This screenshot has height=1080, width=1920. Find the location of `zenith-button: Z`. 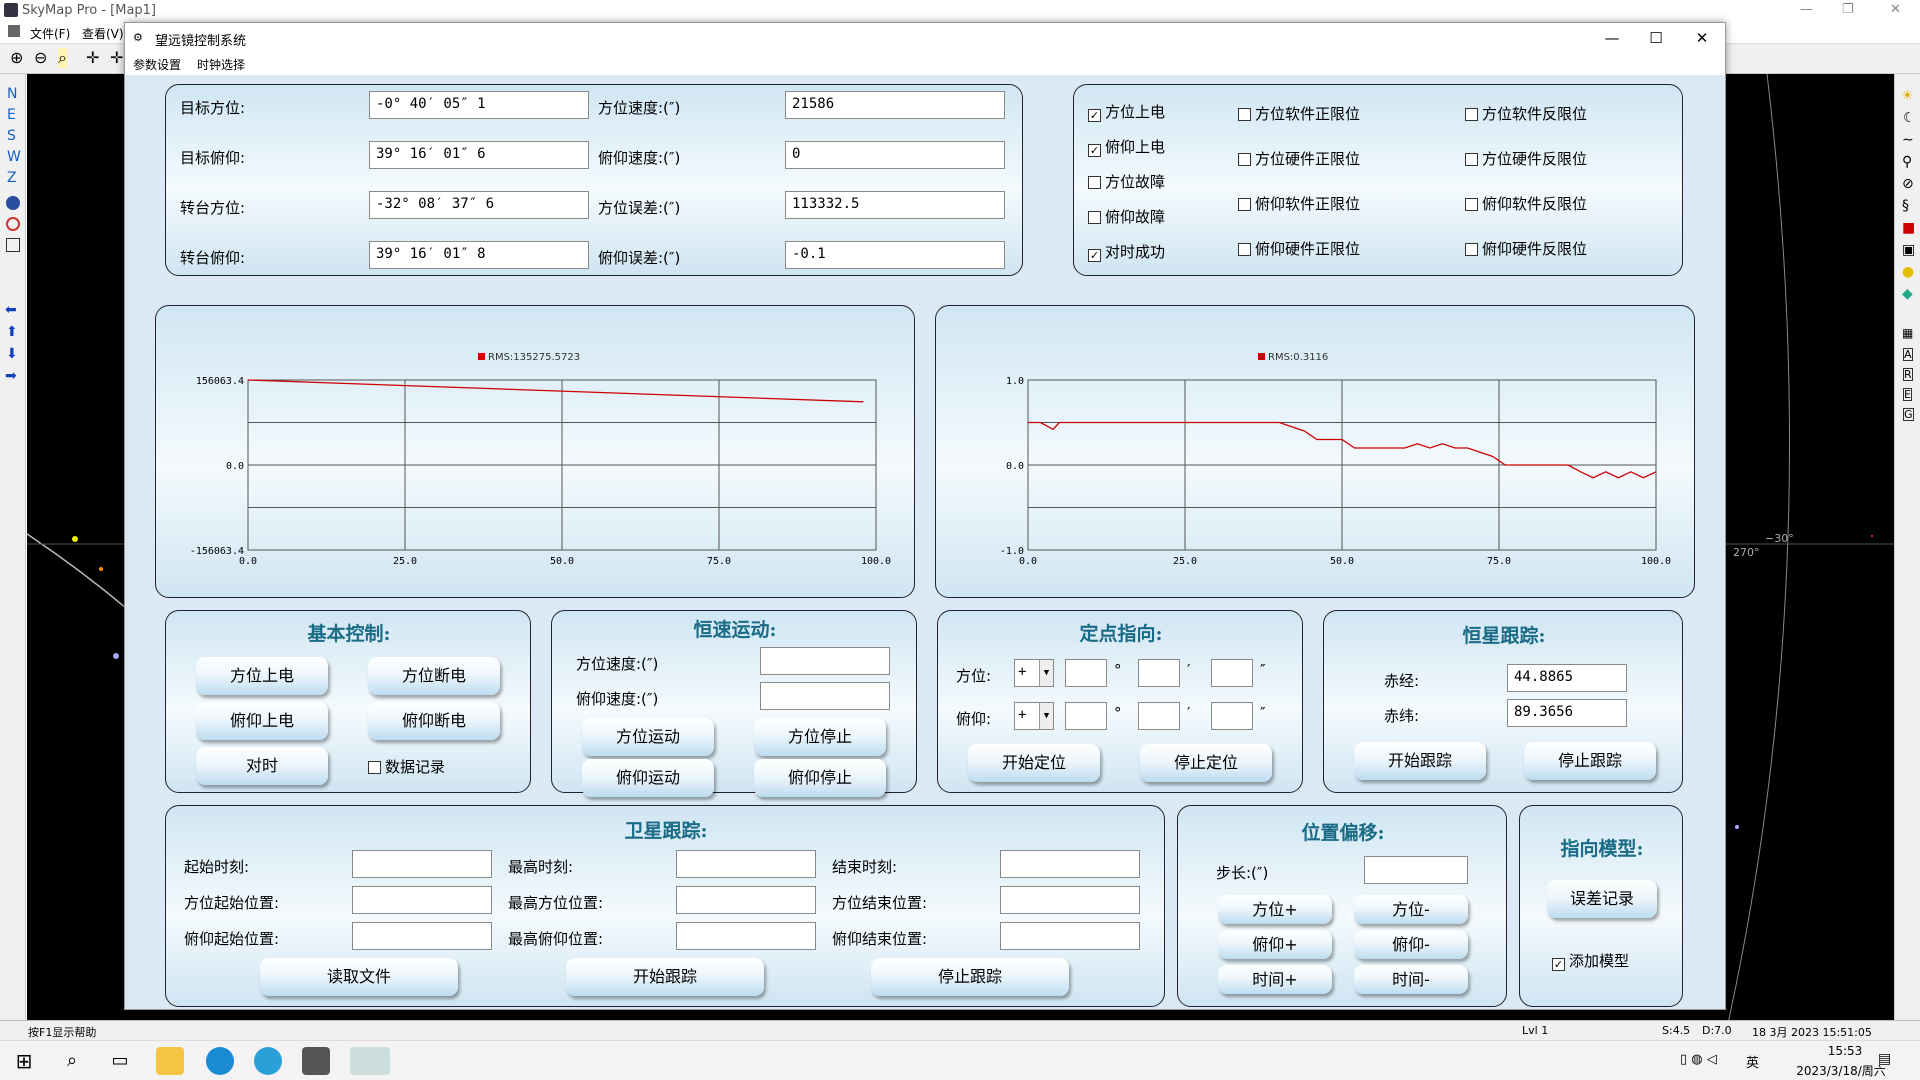

zenith-button: Z is located at coordinates (14, 178).